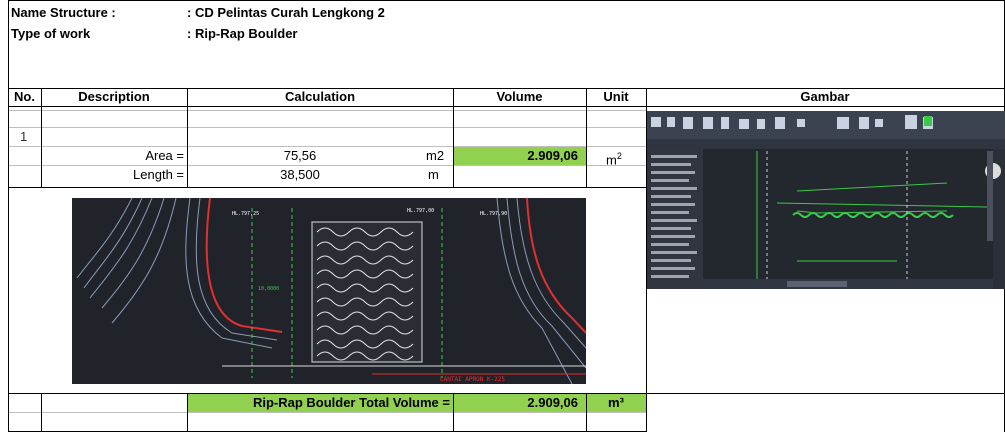 The height and width of the screenshot is (432, 1005). What do you see at coordinates (300, 155) in the screenshot?
I see `area-value: 75,56` at bounding box center [300, 155].